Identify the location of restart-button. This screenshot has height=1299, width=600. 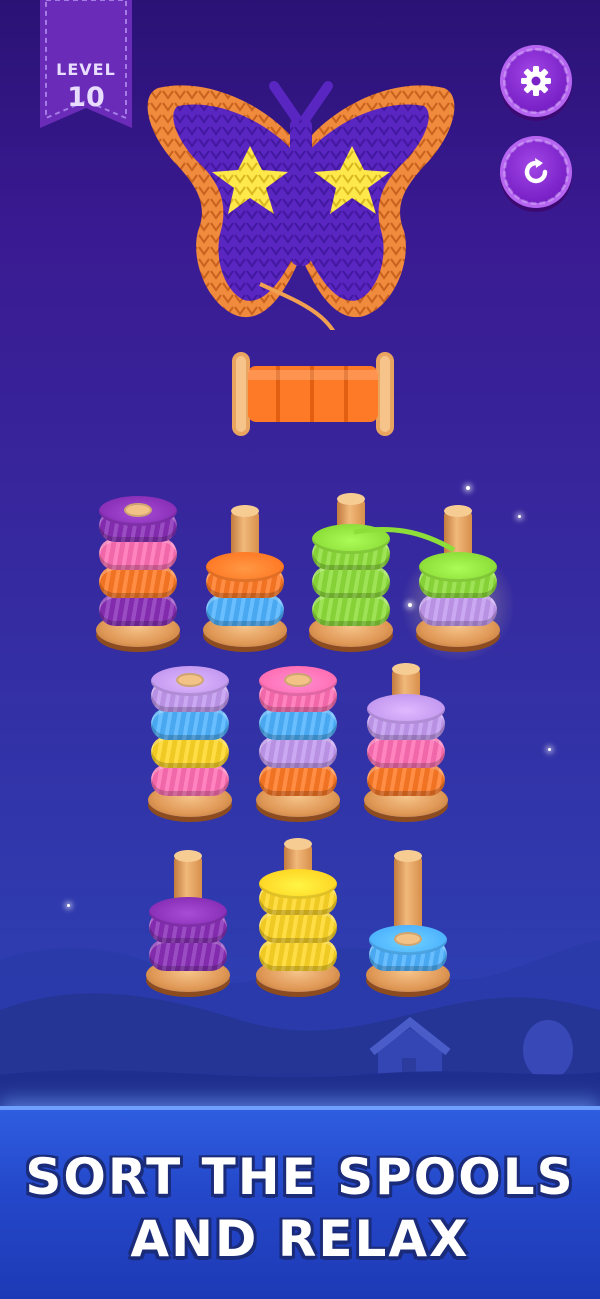
(536, 172).